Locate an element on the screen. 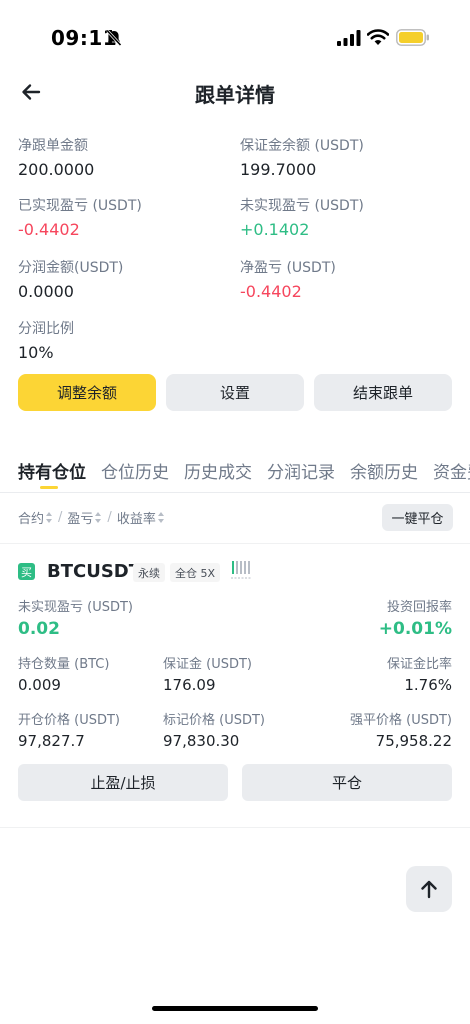  bell-muted-icon is located at coordinates (114, 38).